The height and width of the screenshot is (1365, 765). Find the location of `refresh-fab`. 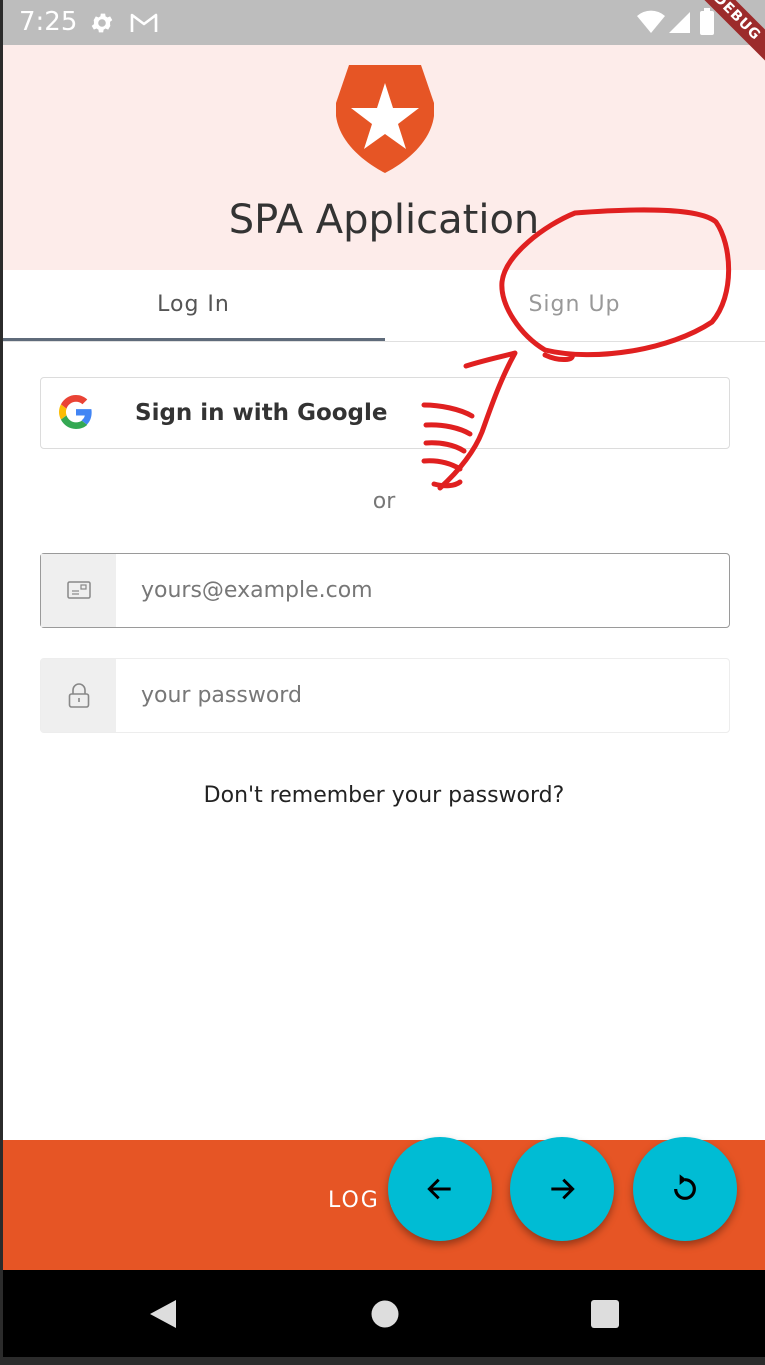

refresh-fab is located at coordinates (685, 1189).